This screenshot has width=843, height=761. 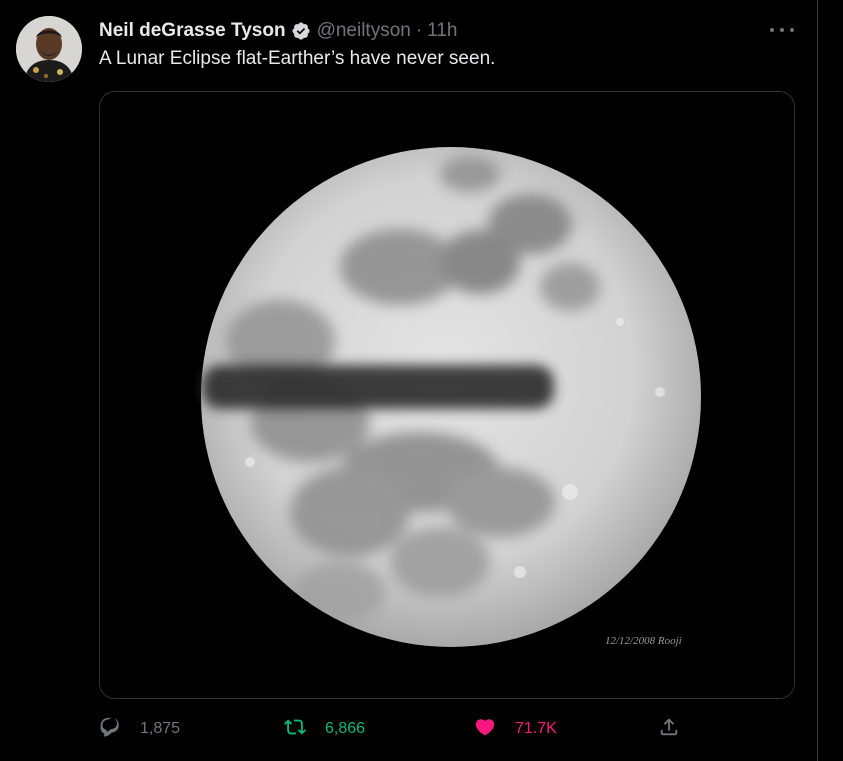 I want to click on verified-badge-icon, so click(x=301, y=31).